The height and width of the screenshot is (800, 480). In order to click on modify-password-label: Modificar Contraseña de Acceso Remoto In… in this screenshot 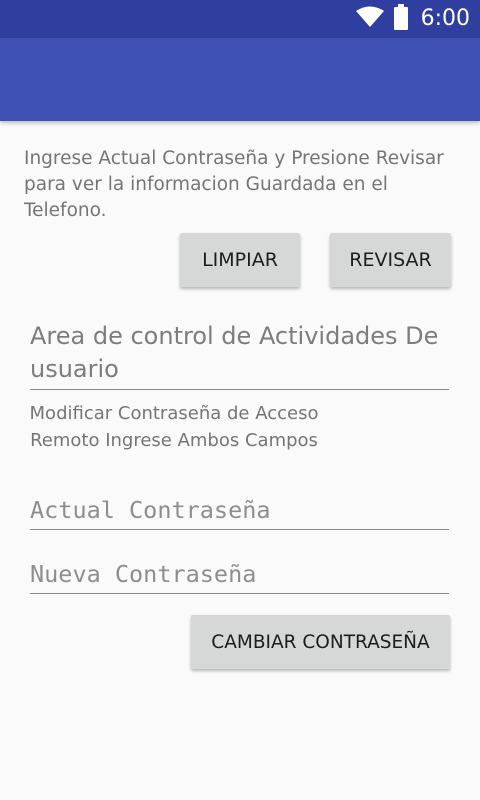, I will do `click(174, 427)`.